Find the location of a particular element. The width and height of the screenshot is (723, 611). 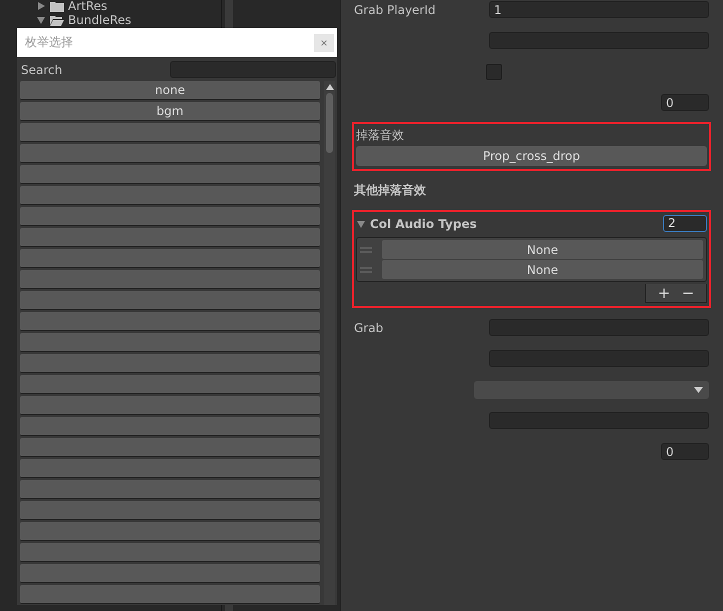

collapsed-arrow-icon is located at coordinates (41, 6).